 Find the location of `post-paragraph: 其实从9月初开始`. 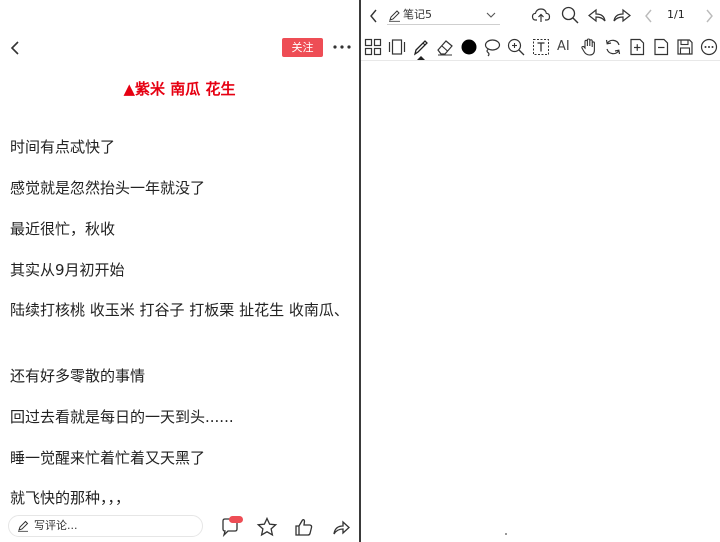

post-paragraph: 其实从9月初开始 is located at coordinates (67, 270).